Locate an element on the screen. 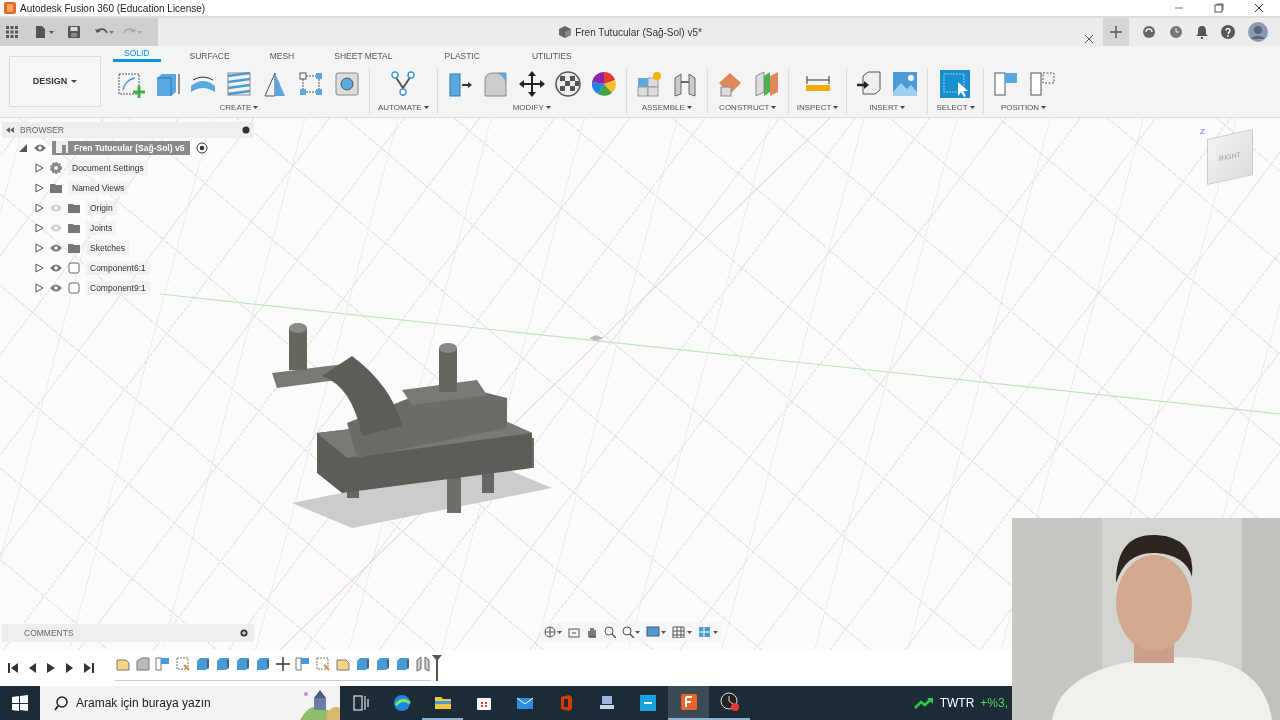 The image size is (1280, 720). tree-item: Origin is located at coordinates (101, 208).